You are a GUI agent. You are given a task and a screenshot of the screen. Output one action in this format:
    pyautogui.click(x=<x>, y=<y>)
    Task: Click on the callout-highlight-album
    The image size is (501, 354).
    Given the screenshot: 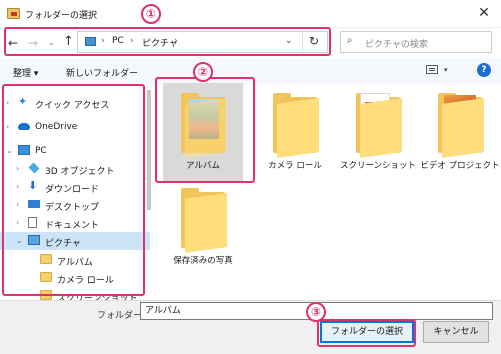 What is the action you would take?
    pyautogui.click(x=205, y=130)
    